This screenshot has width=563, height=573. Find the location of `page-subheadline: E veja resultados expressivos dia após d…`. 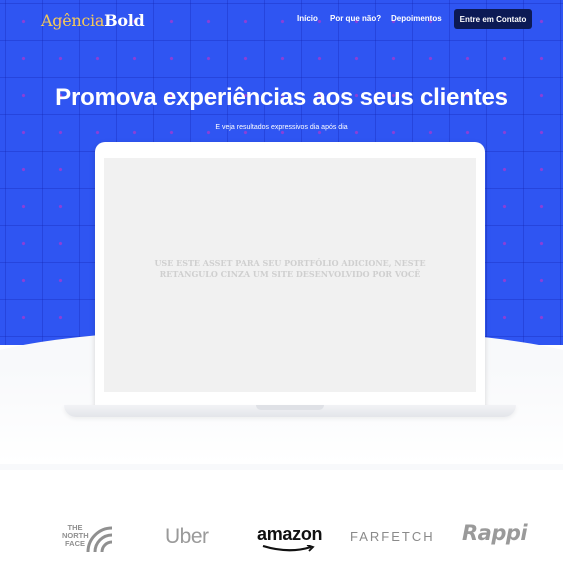

page-subheadline: E veja resultados expressivos dia após d… is located at coordinates (281, 127).